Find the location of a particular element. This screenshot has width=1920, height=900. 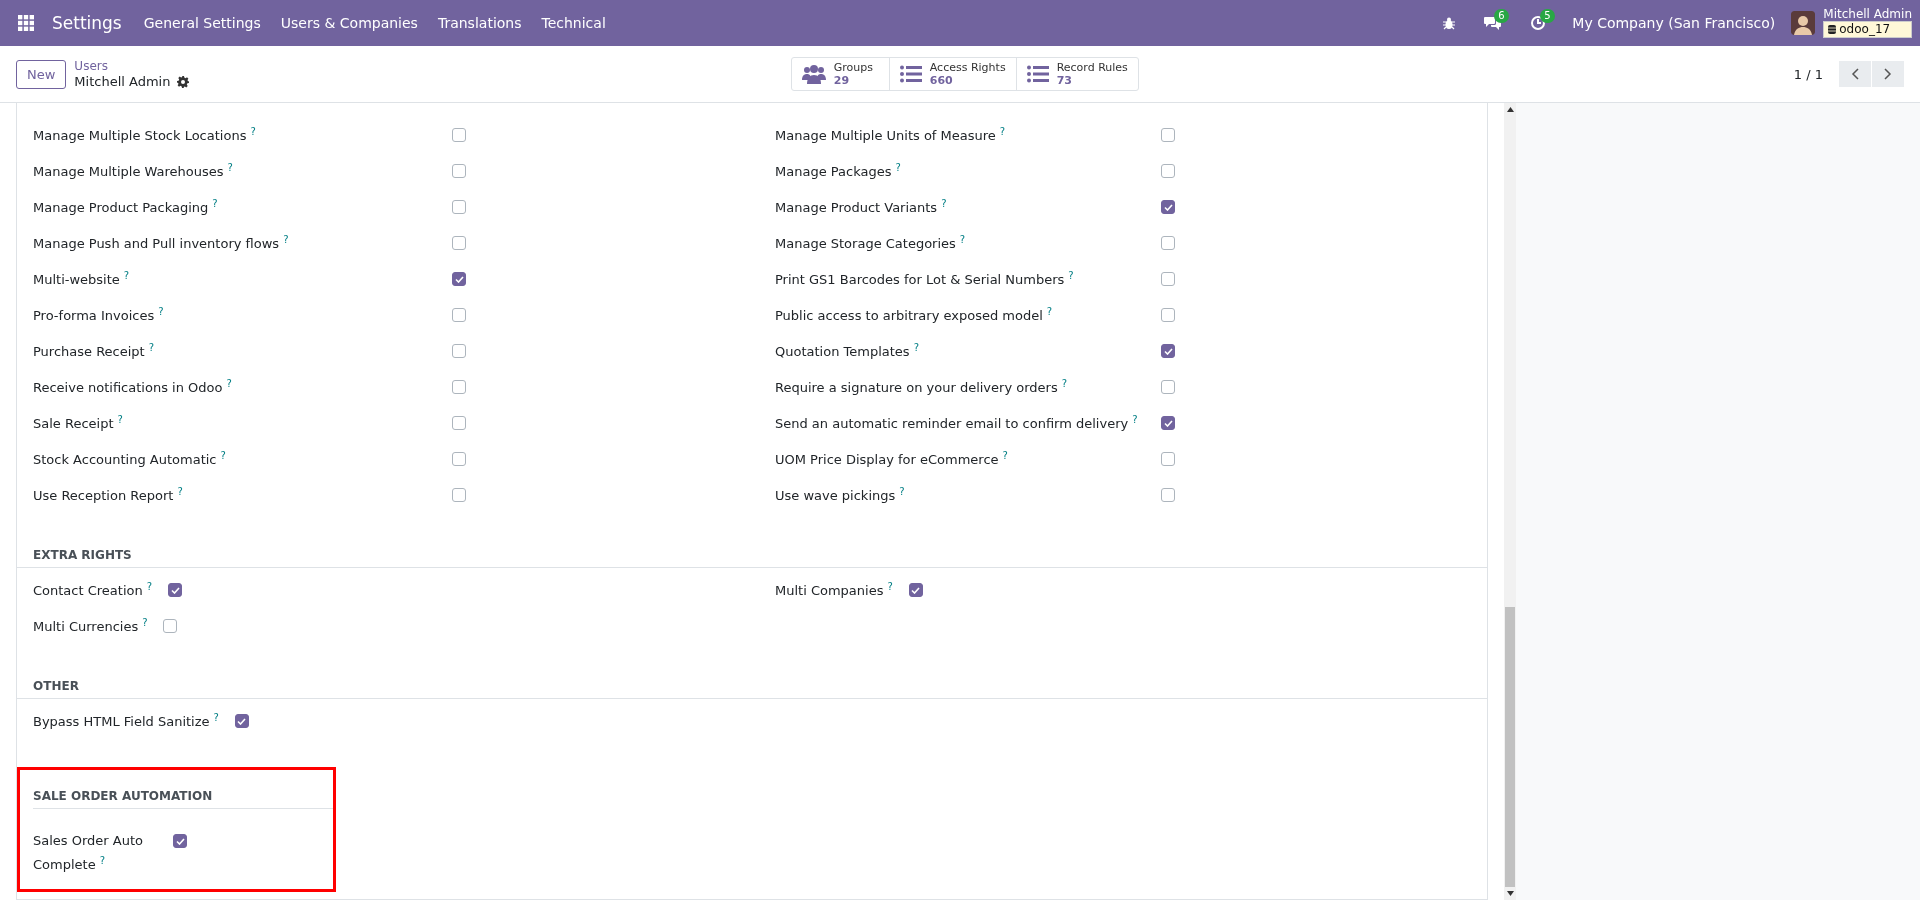

pager-value: 1 / 1 is located at coordinates (1808, 74).